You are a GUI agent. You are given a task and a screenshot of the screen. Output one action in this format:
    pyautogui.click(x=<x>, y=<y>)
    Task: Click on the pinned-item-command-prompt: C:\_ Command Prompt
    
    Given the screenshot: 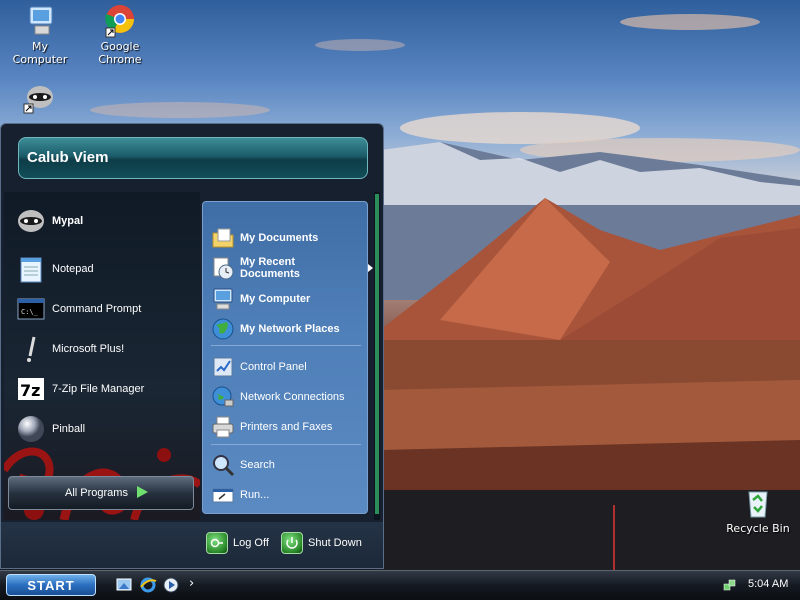 What is the action you would take?
    pyautogui.click(x=106, y=309)
    